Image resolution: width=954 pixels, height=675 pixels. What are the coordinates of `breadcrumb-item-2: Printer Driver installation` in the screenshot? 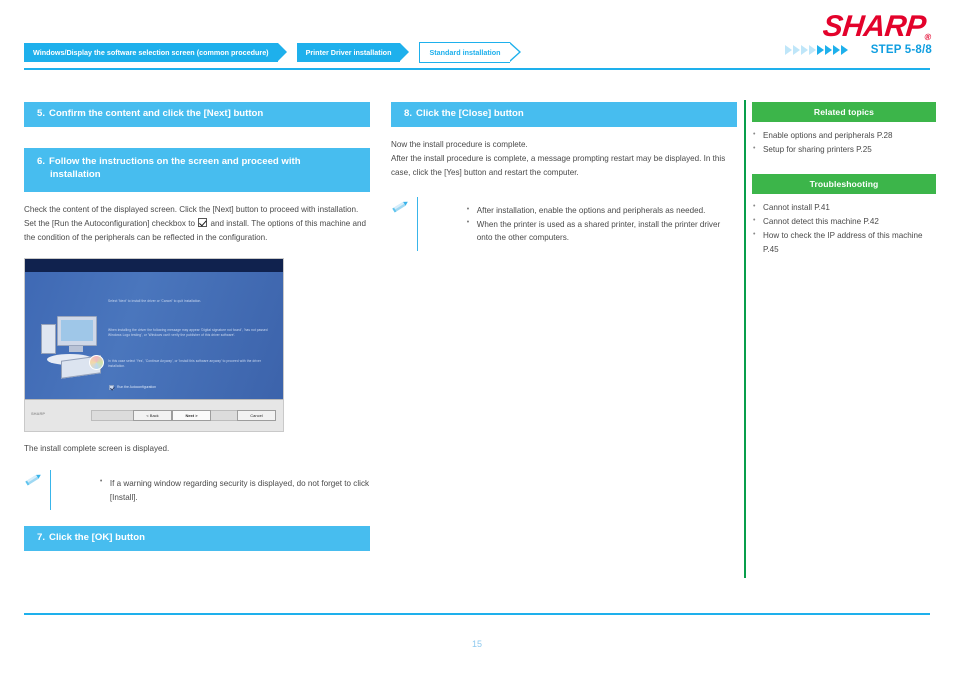 It's located at (353, 52).